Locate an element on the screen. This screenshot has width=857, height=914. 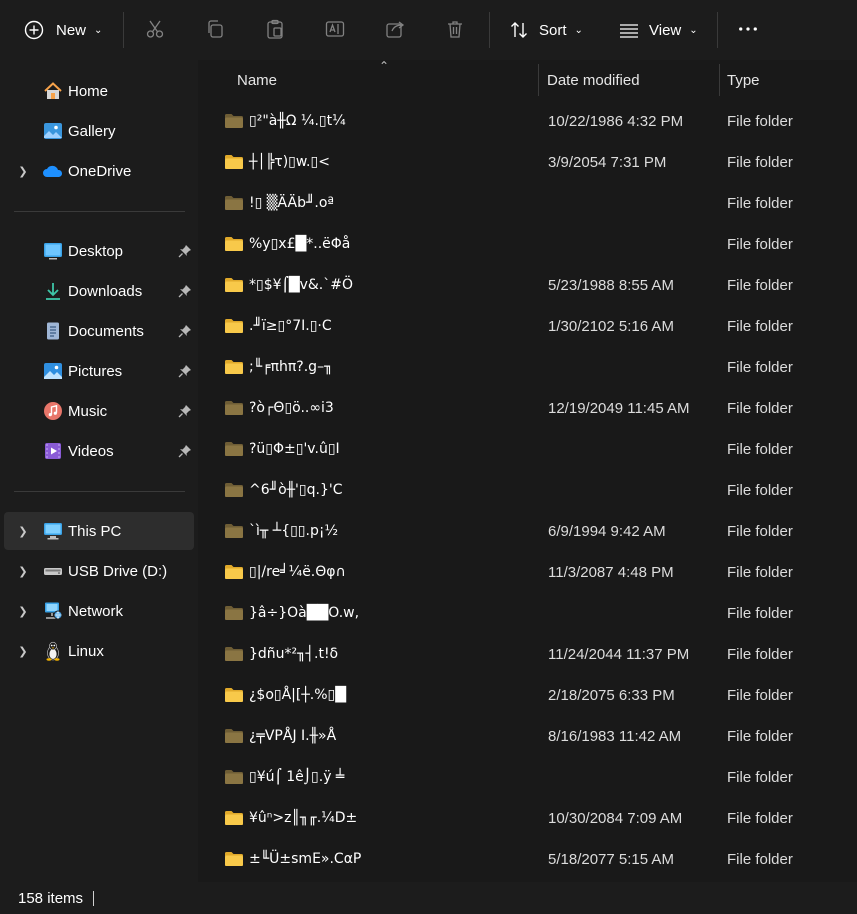
view-button: View ⌄ is located at coordinates (658, 30).